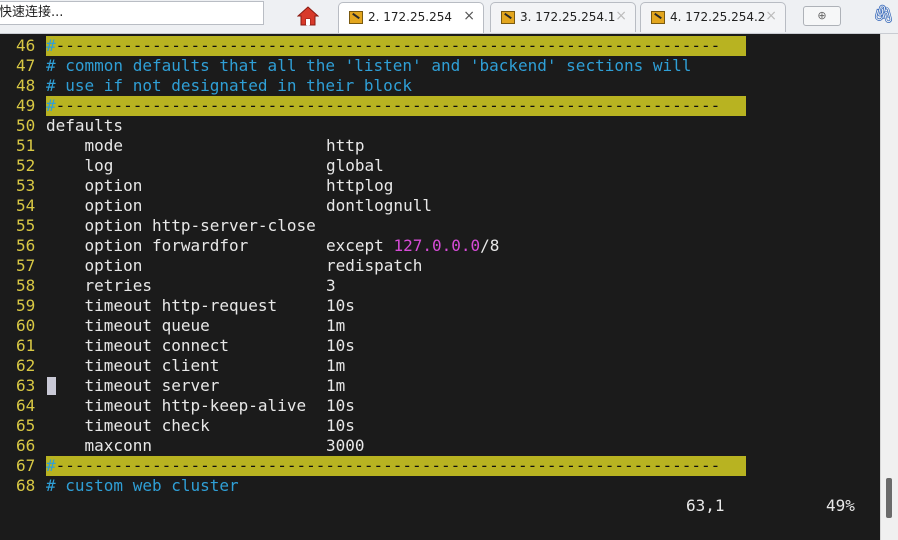 The width and height of the screenshot is (898, 540). I want to click on tab-session-3: 3. 172.25.254.1 ×, so click(563, 17).